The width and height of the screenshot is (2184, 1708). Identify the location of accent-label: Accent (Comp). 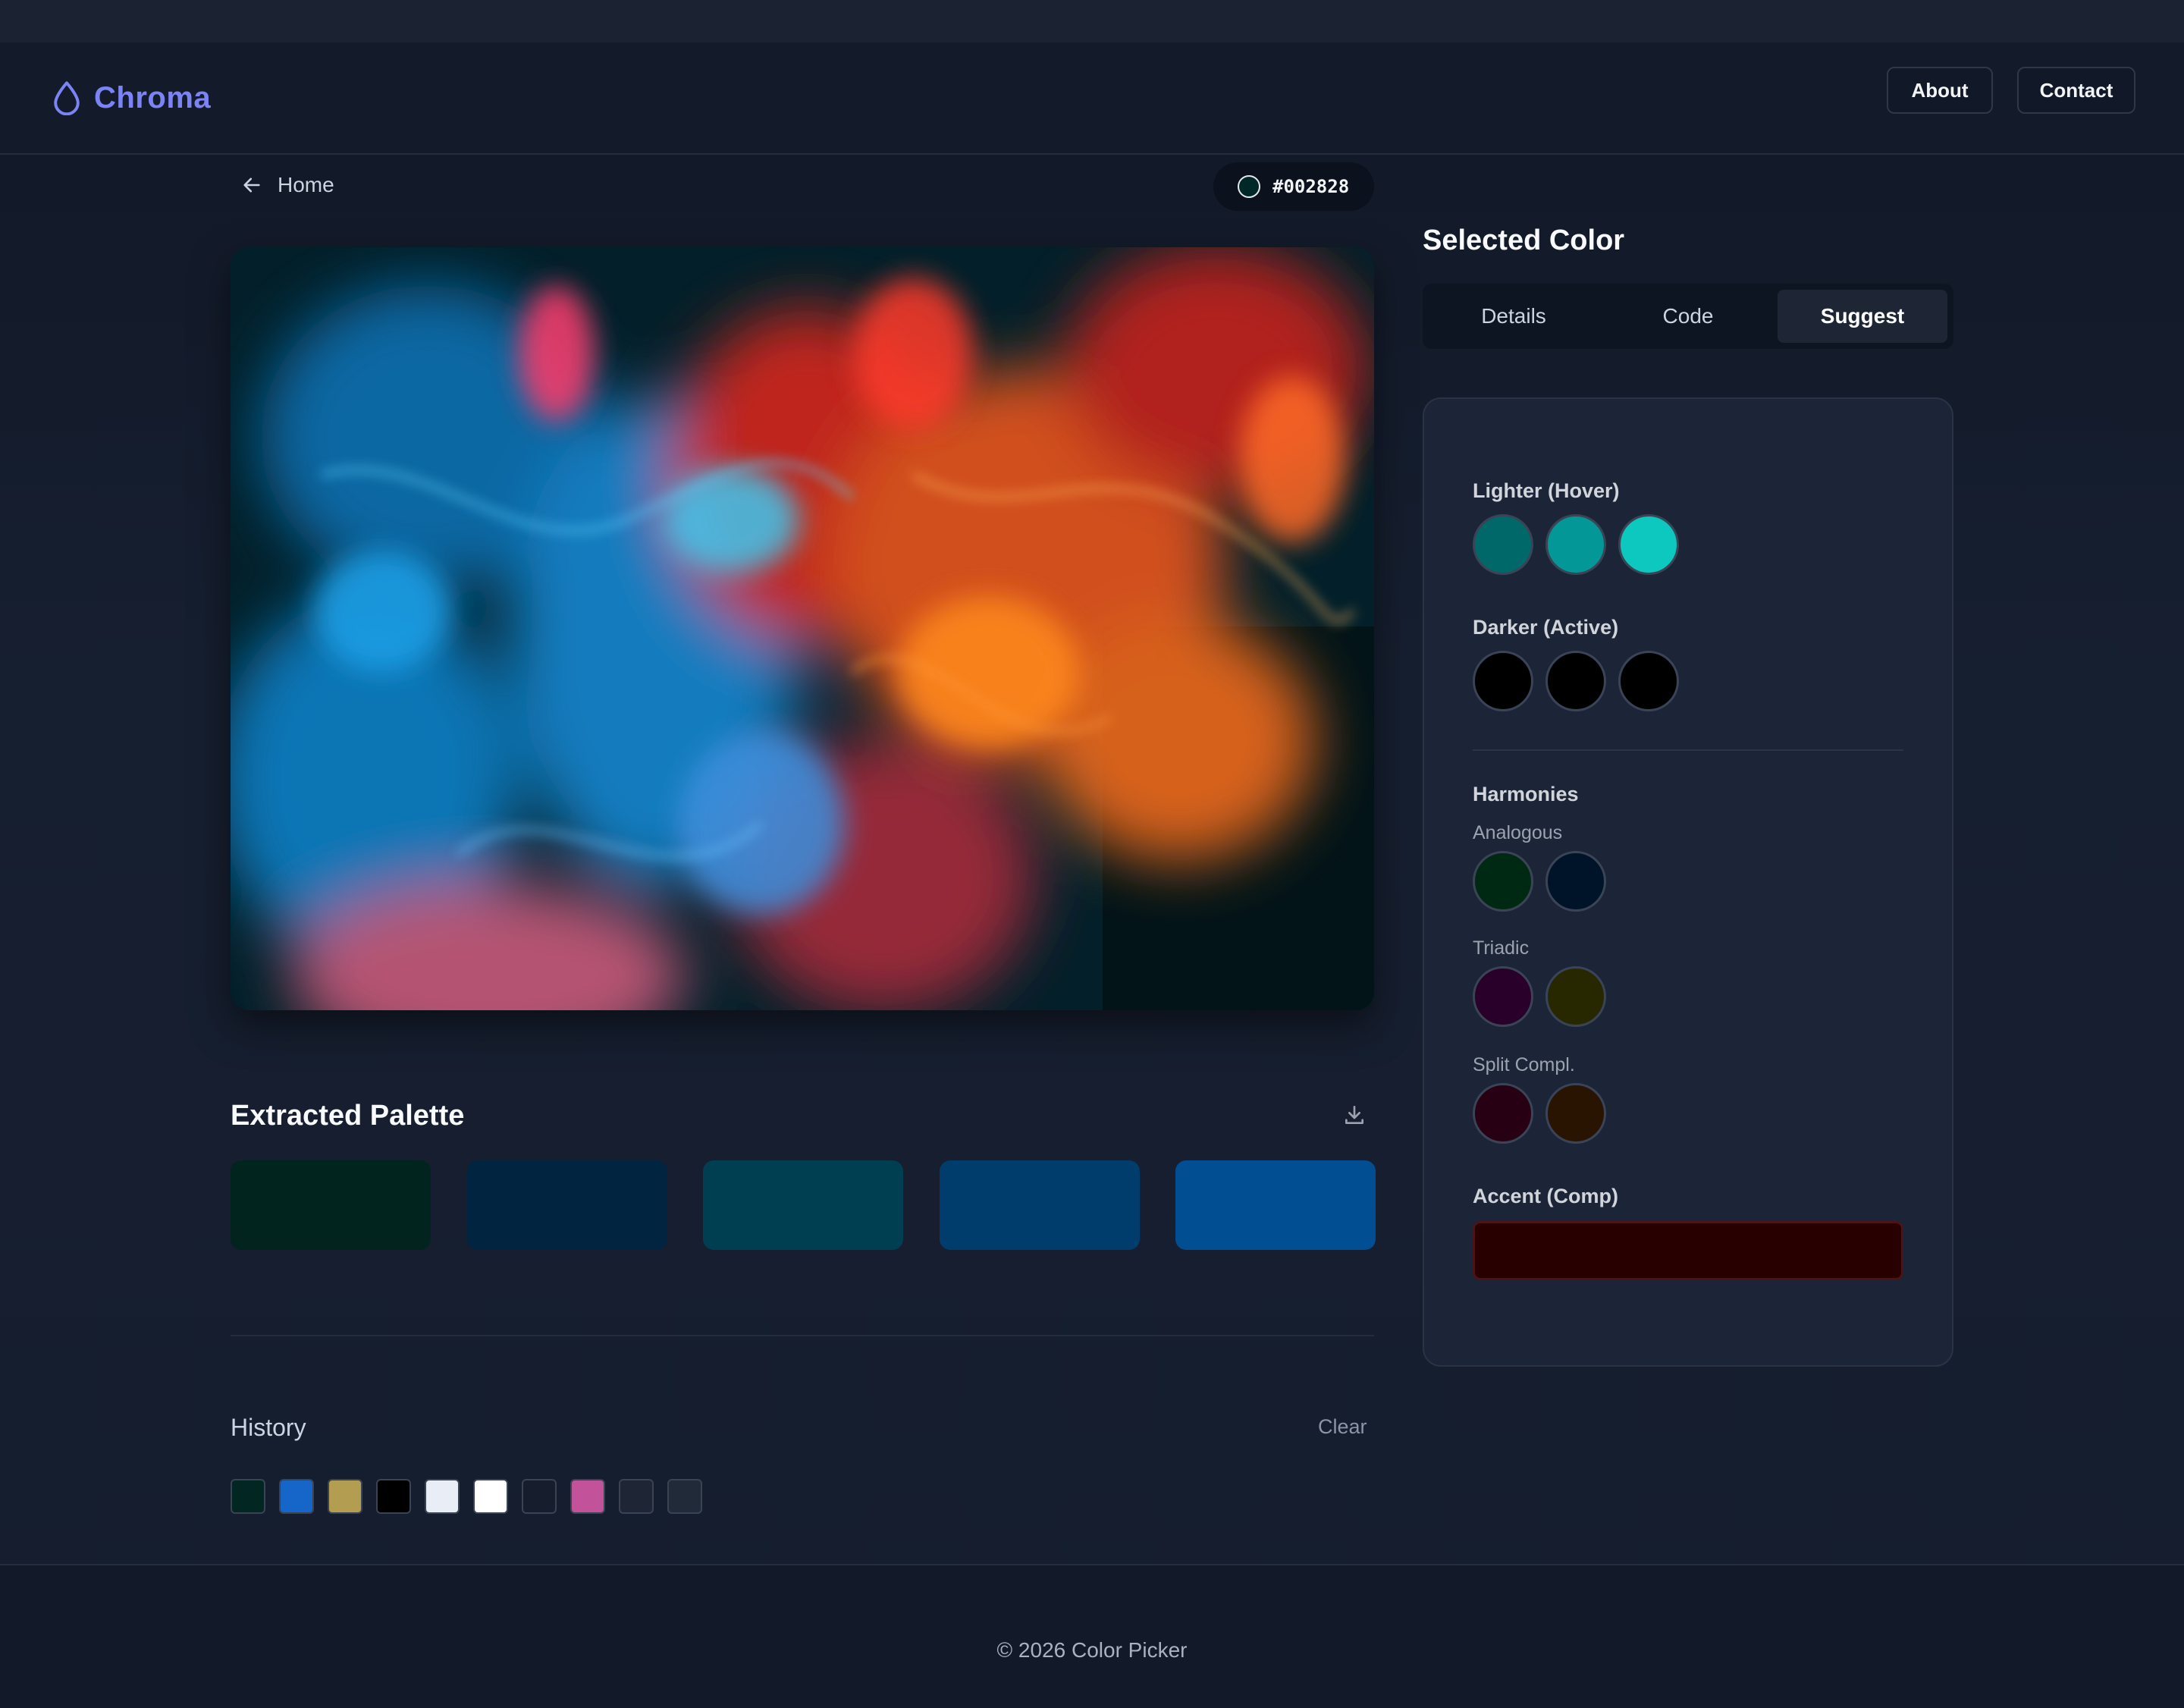
(1546, 1196).